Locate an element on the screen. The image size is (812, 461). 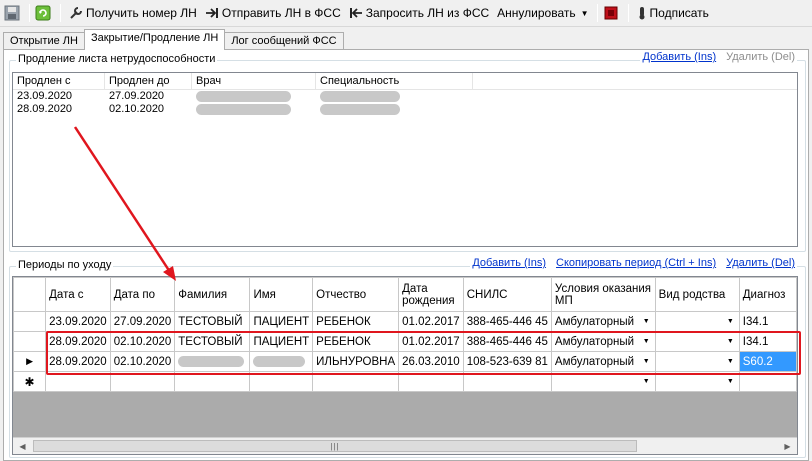
list-item: 28.09.2020 02.10.2020 is located at coordinates (405, 109).